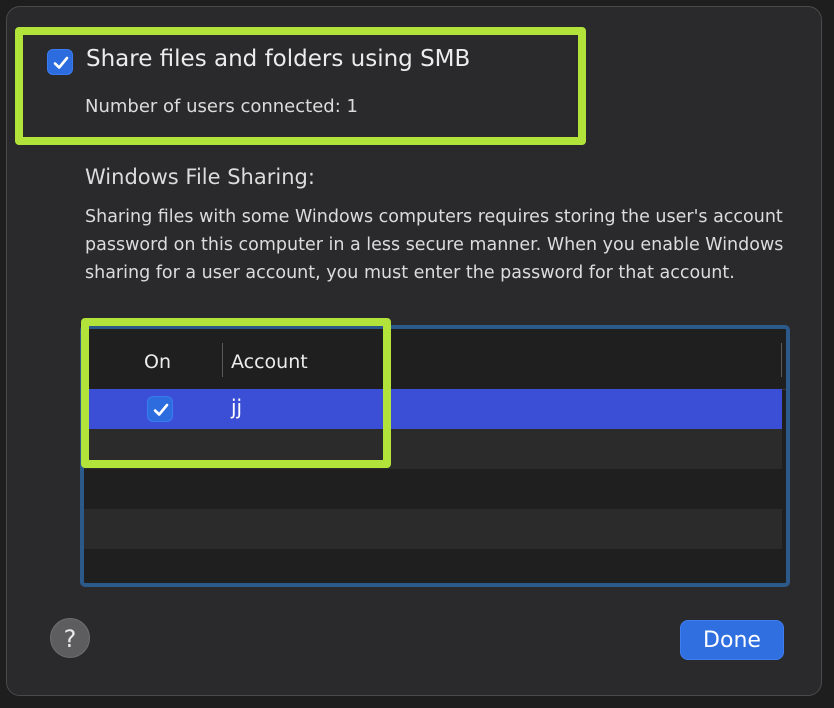  Describe the element at coordinates (200, 177) in the screenshot. I see `windows-file-sharing-title: Windows File Sharing:` at that location.